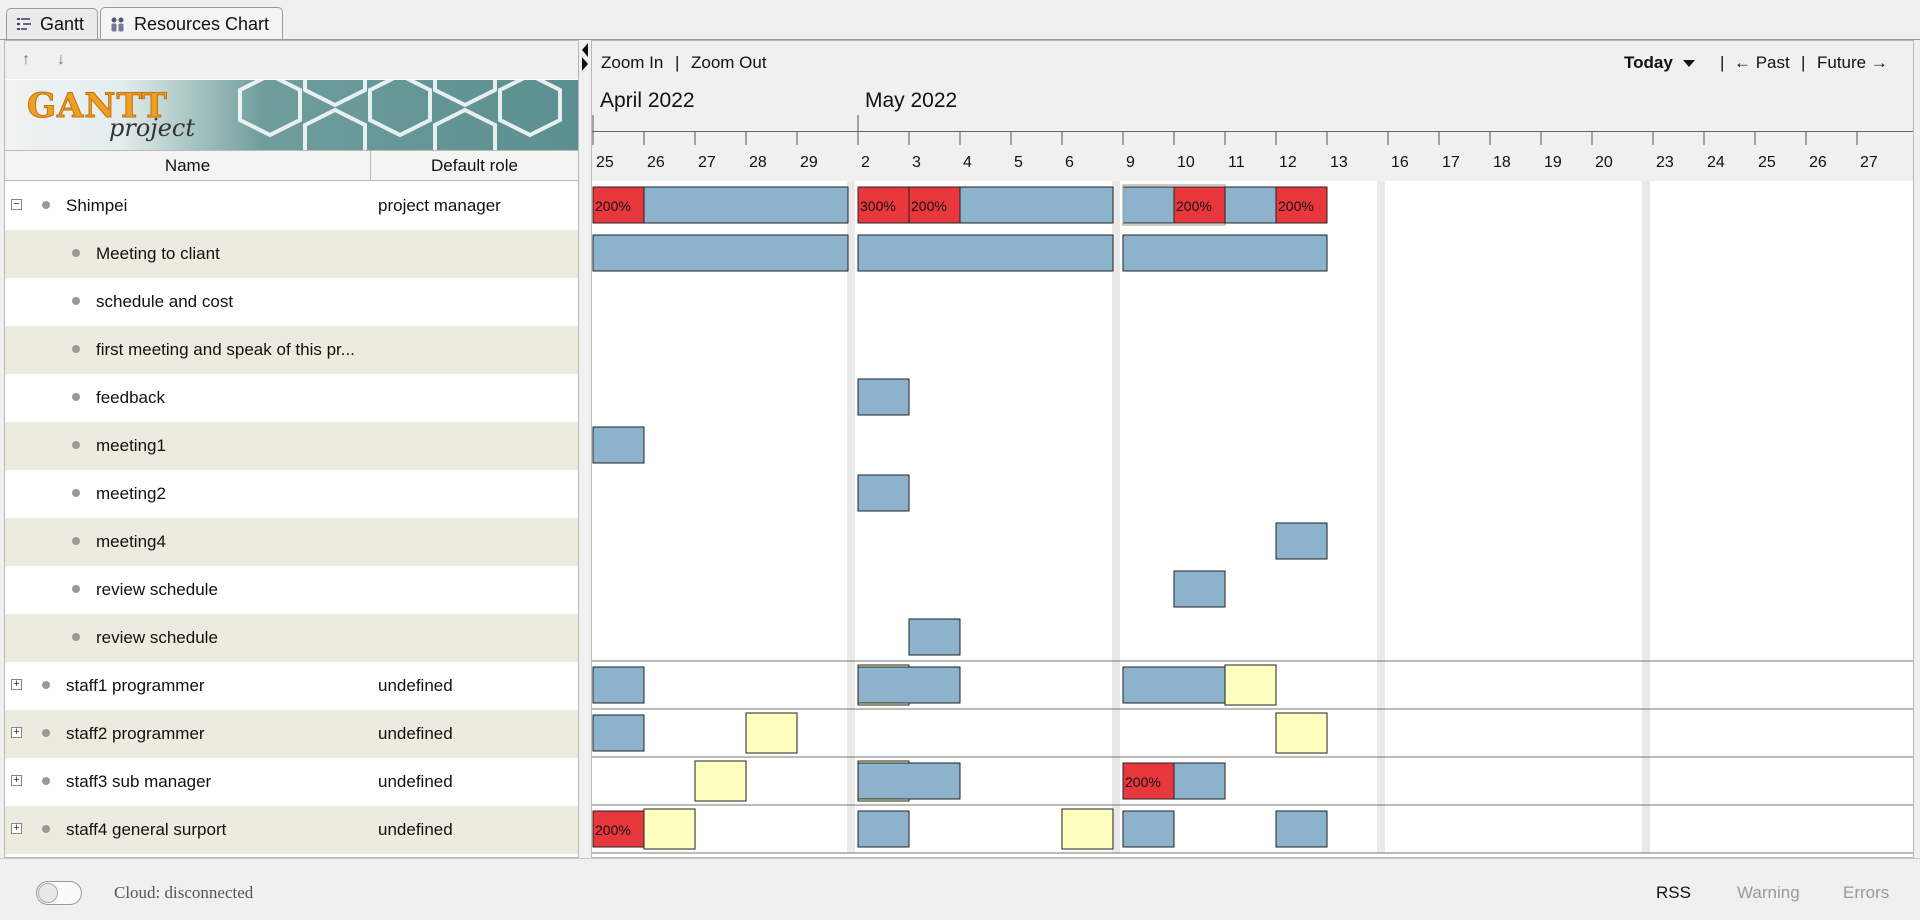  I want to click on tab-gantt-label: Gantt, so click(62, 23).